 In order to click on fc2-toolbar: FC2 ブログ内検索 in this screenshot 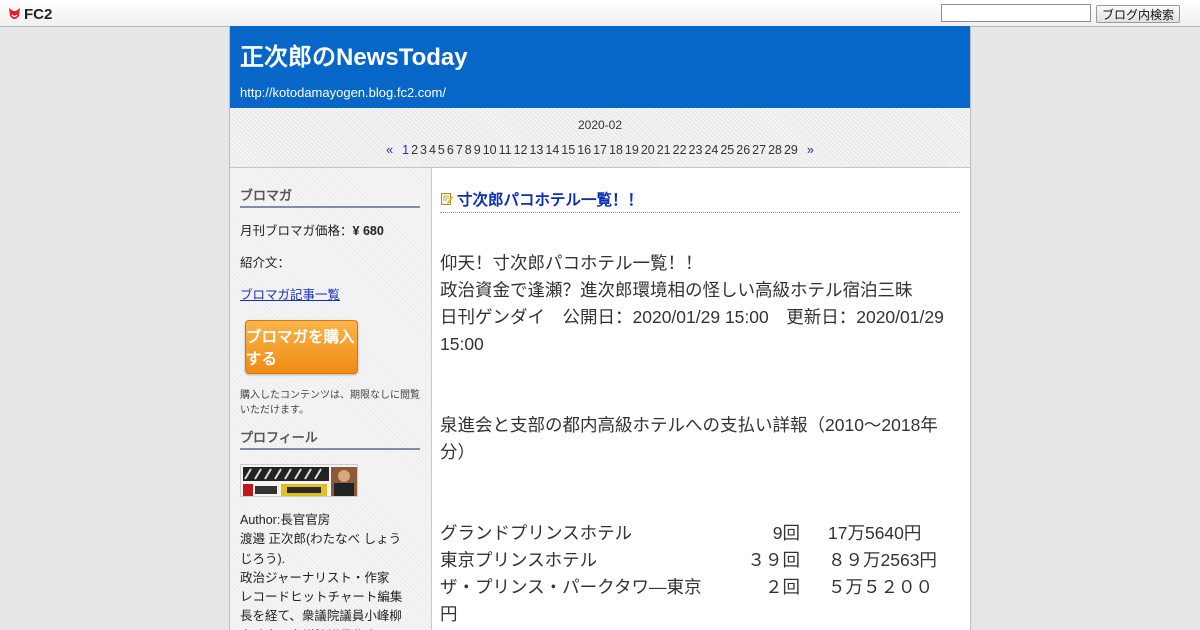, I will do `click(600, 13)`.